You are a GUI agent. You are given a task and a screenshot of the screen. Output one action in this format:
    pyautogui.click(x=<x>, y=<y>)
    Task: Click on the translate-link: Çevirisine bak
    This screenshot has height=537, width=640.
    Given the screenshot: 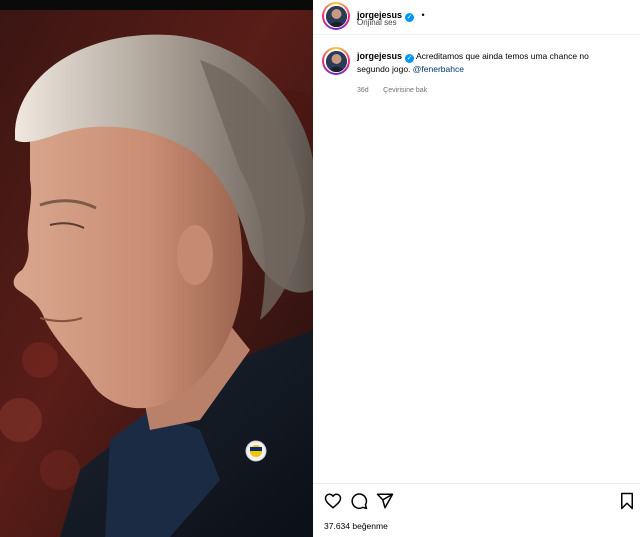 What is the action you would take?
    pyautogui.click(x=405, y=90)
    